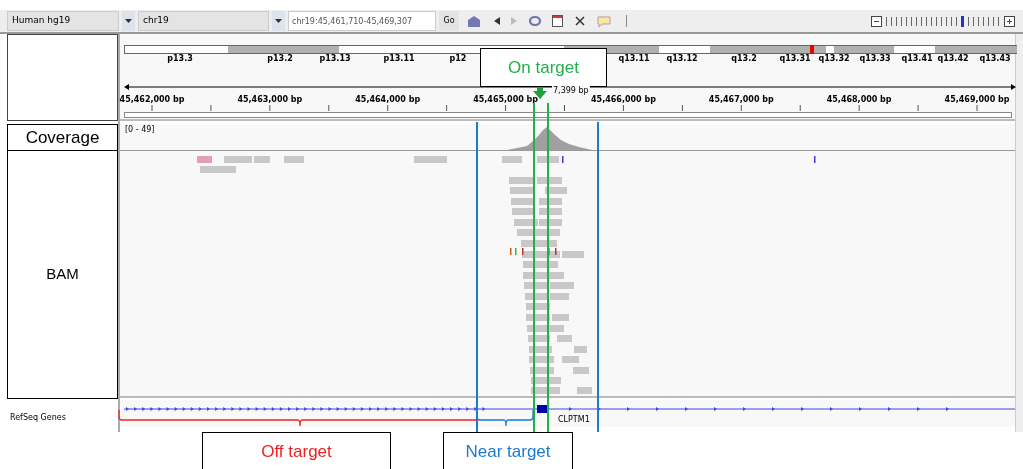  Describe the element at coordinates (335, 59) in the screenshot. I see `band-label: p13.13` at that location.